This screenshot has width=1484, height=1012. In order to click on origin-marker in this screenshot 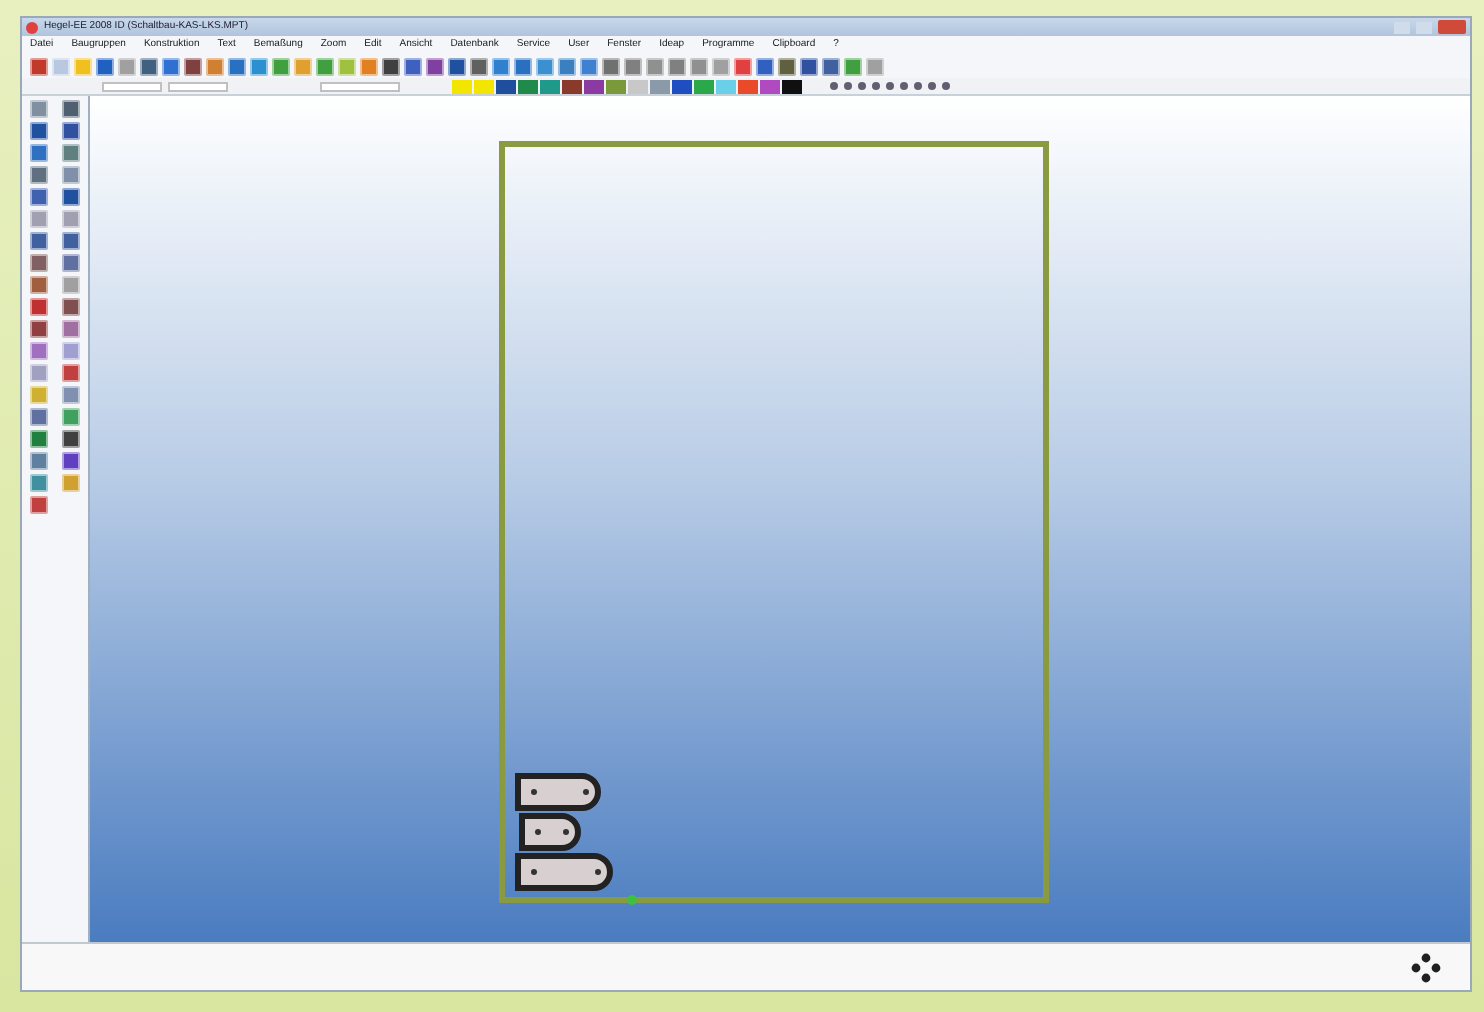, I will do `click(632, 900)`.